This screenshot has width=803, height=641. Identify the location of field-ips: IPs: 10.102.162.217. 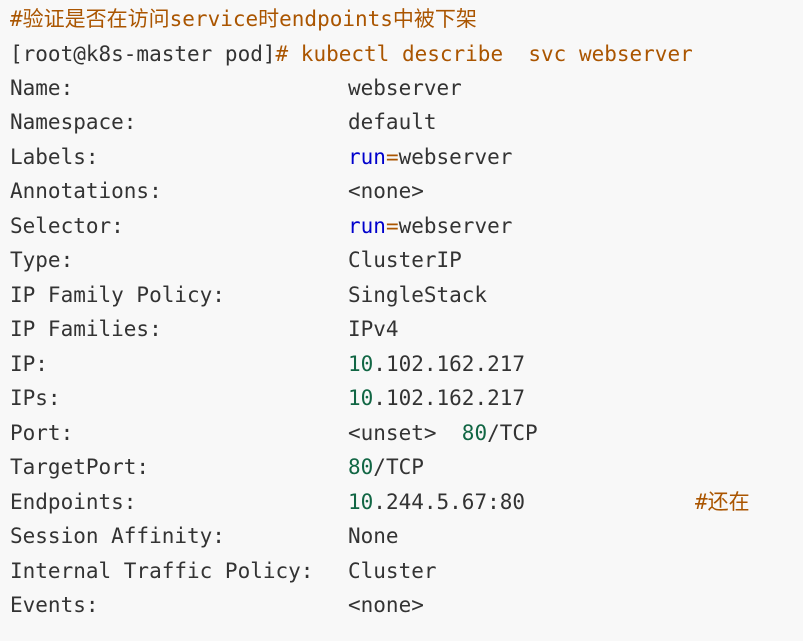
(267, 398).